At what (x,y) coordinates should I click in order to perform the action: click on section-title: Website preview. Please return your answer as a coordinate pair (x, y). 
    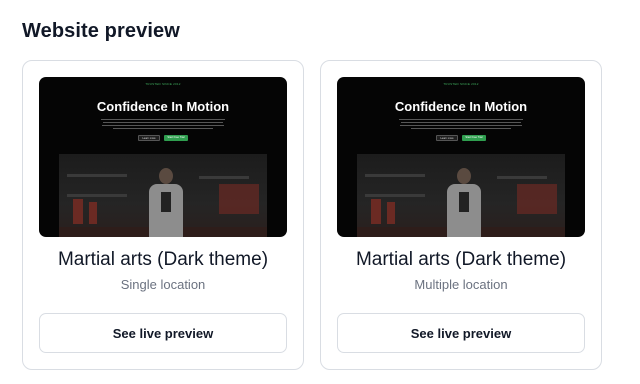
    Looking at the image, I should click on (101, 31).